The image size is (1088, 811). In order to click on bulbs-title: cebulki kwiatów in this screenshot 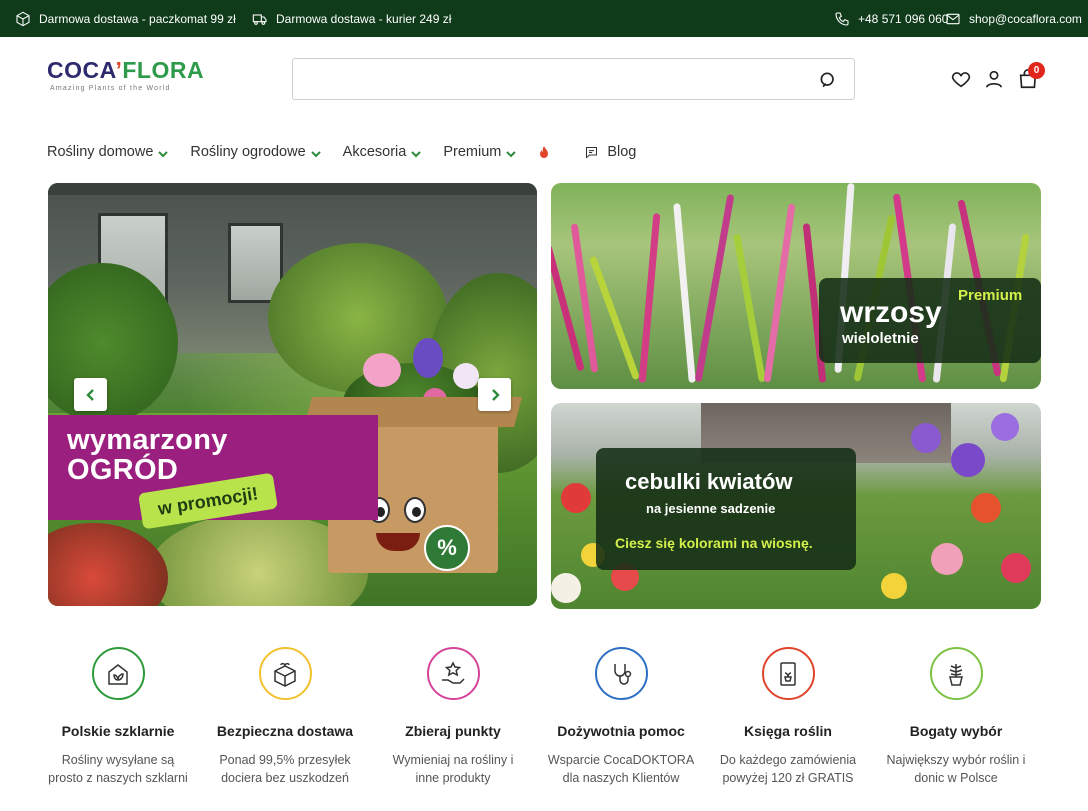, I will do `click(709, 481)`.